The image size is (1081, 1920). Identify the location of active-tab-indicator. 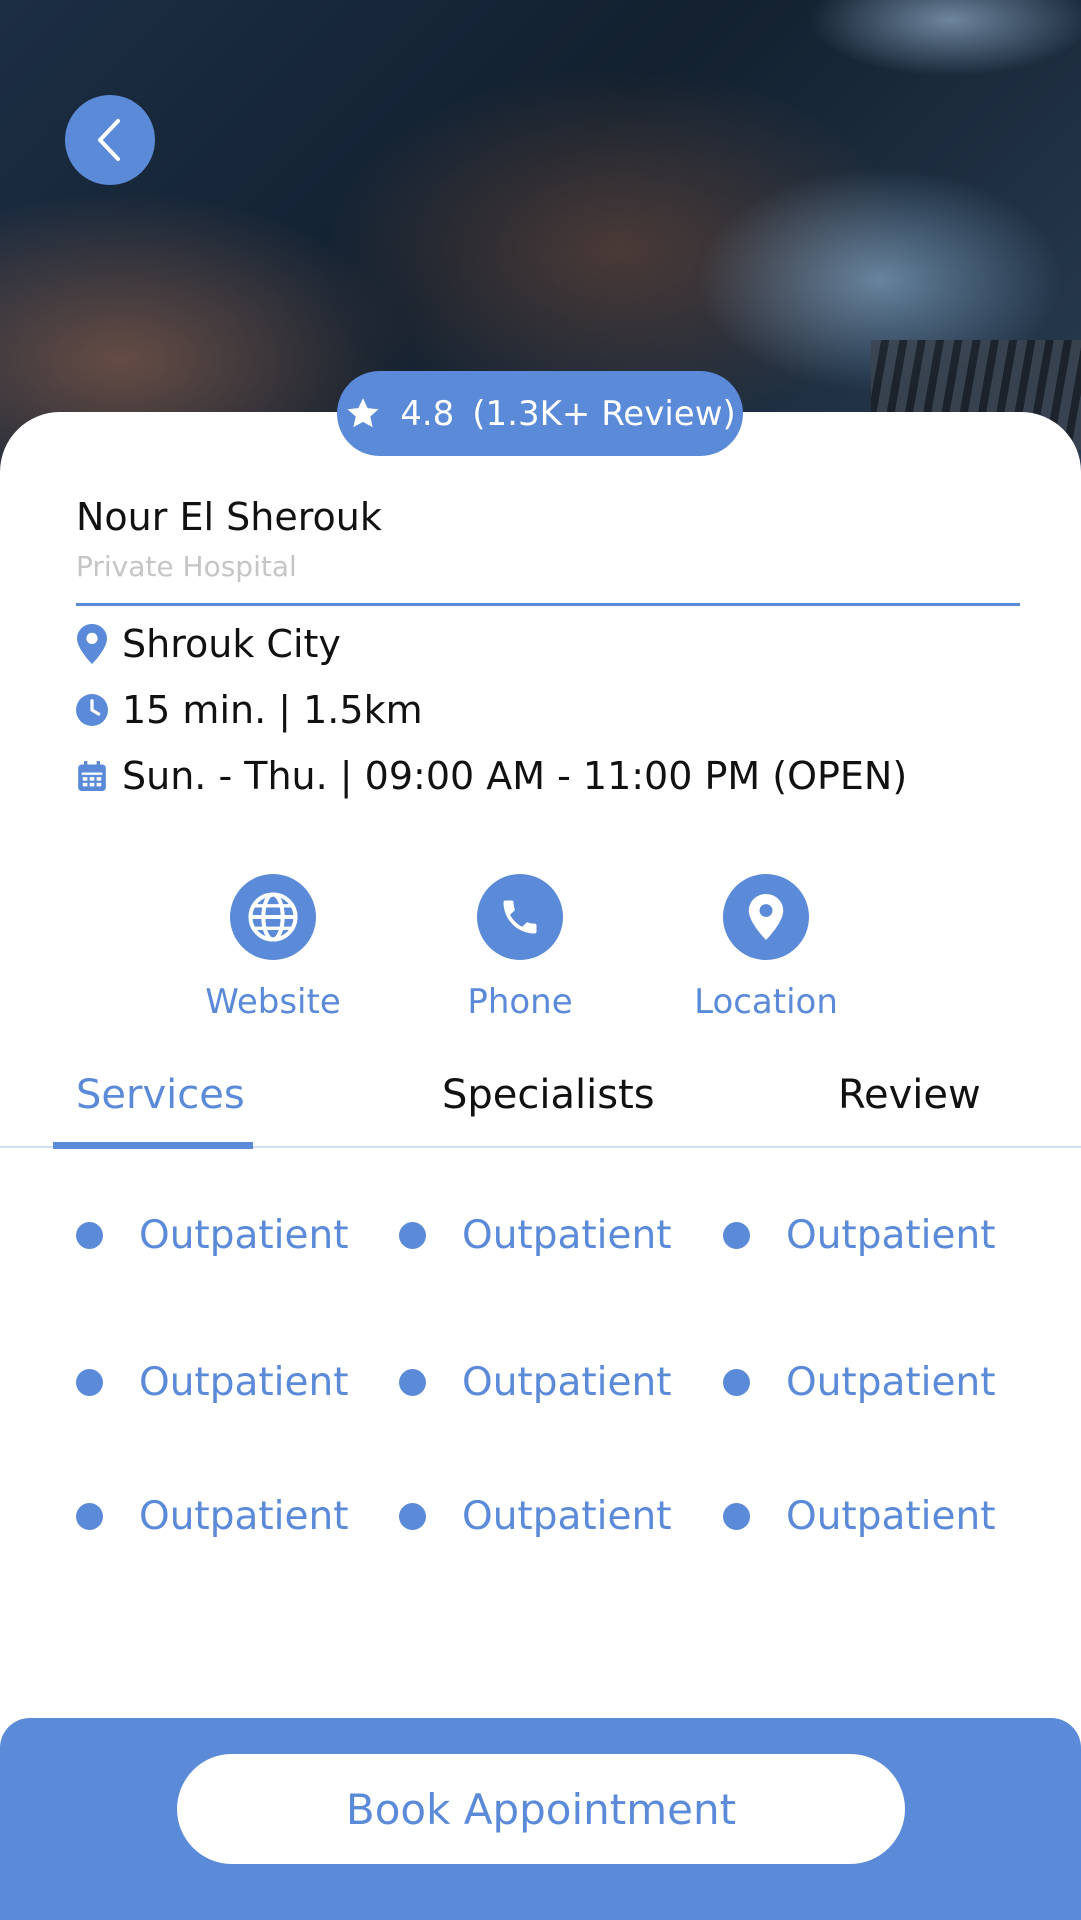
(153, 1145).